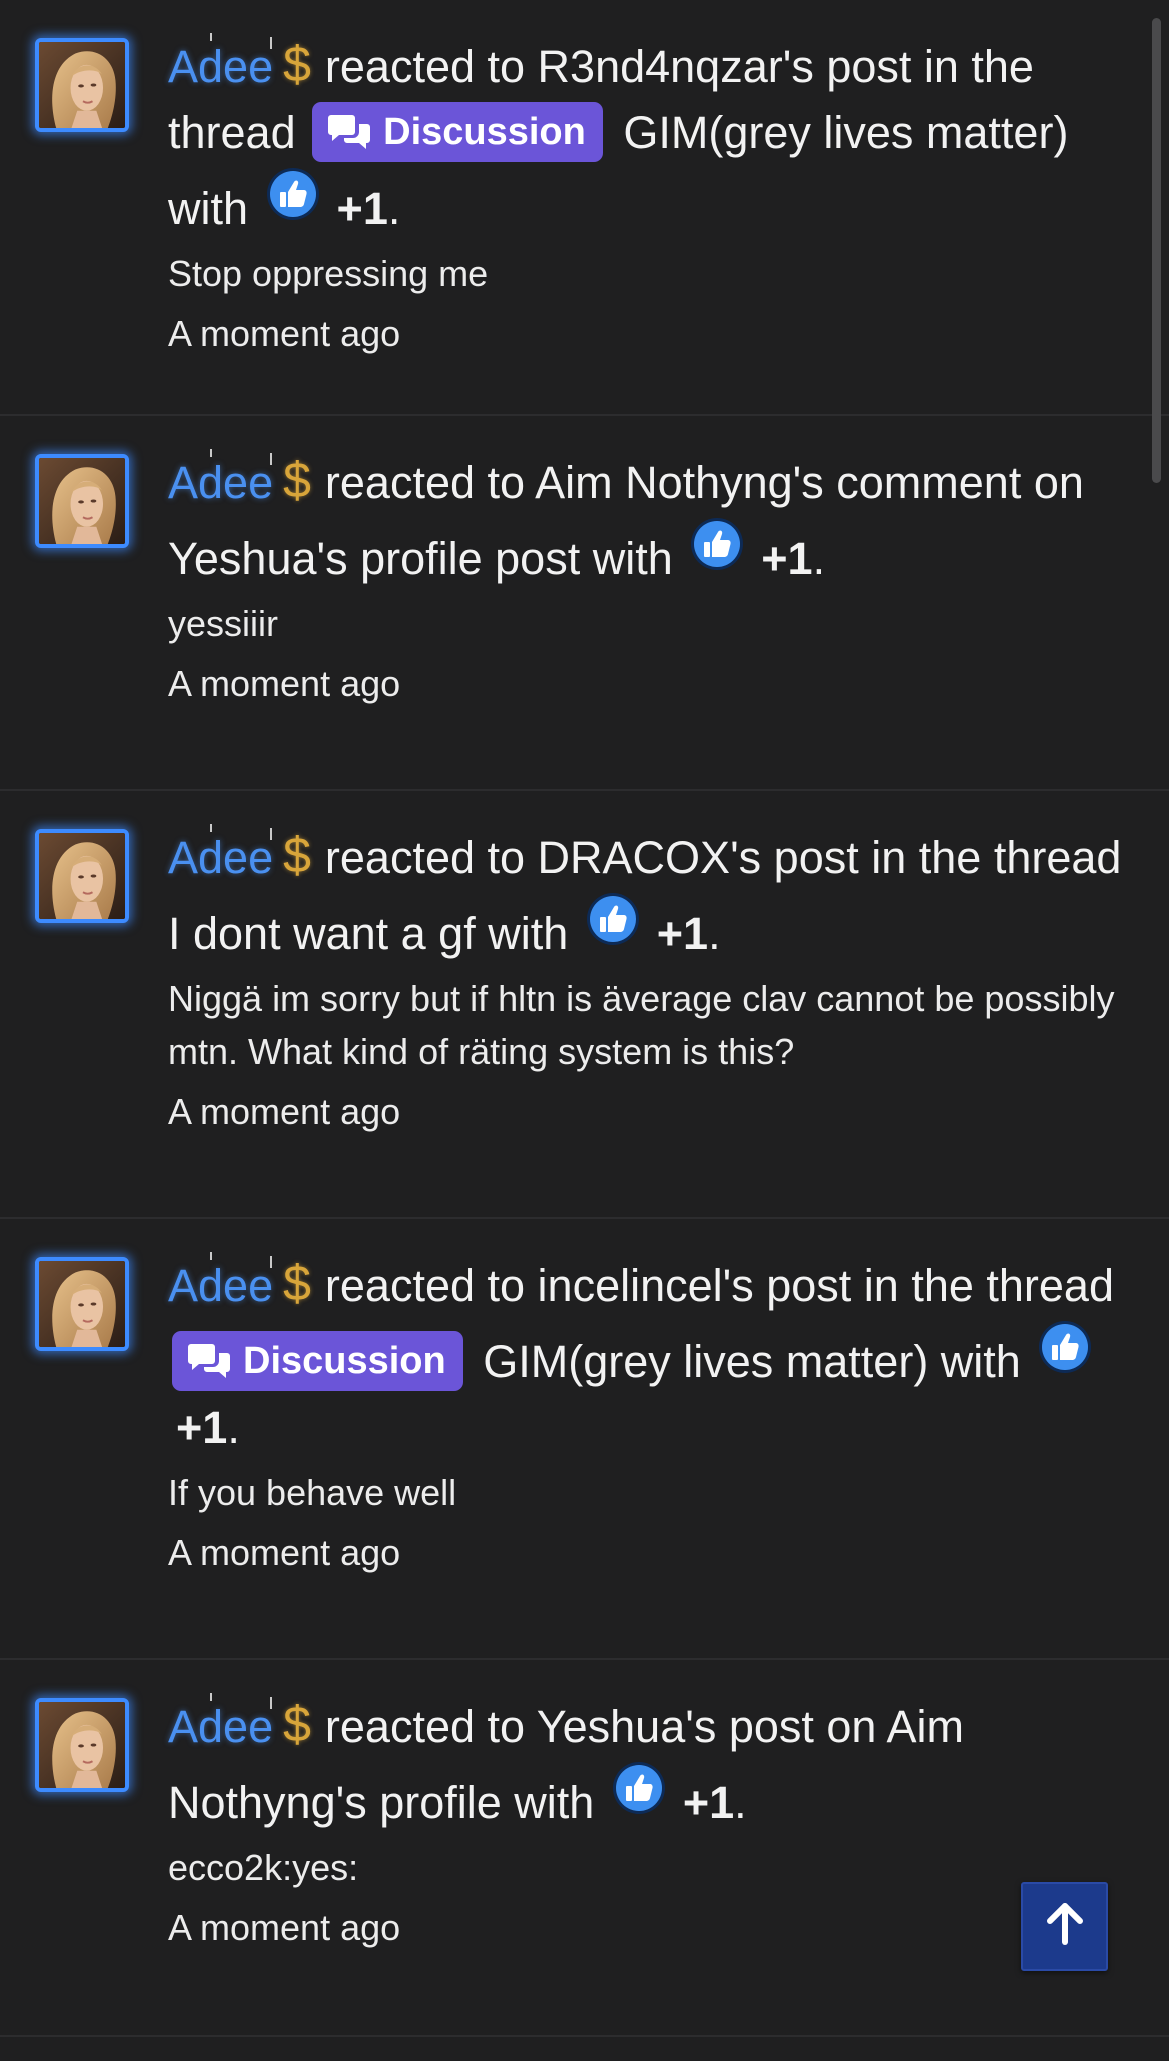 The height and width of the screenshot is (2061, 1169). Describe the element at coordinates (752, 1361) in the screenshot. I see `thread-title-link: GIM(grey lives matter) with` at that location.